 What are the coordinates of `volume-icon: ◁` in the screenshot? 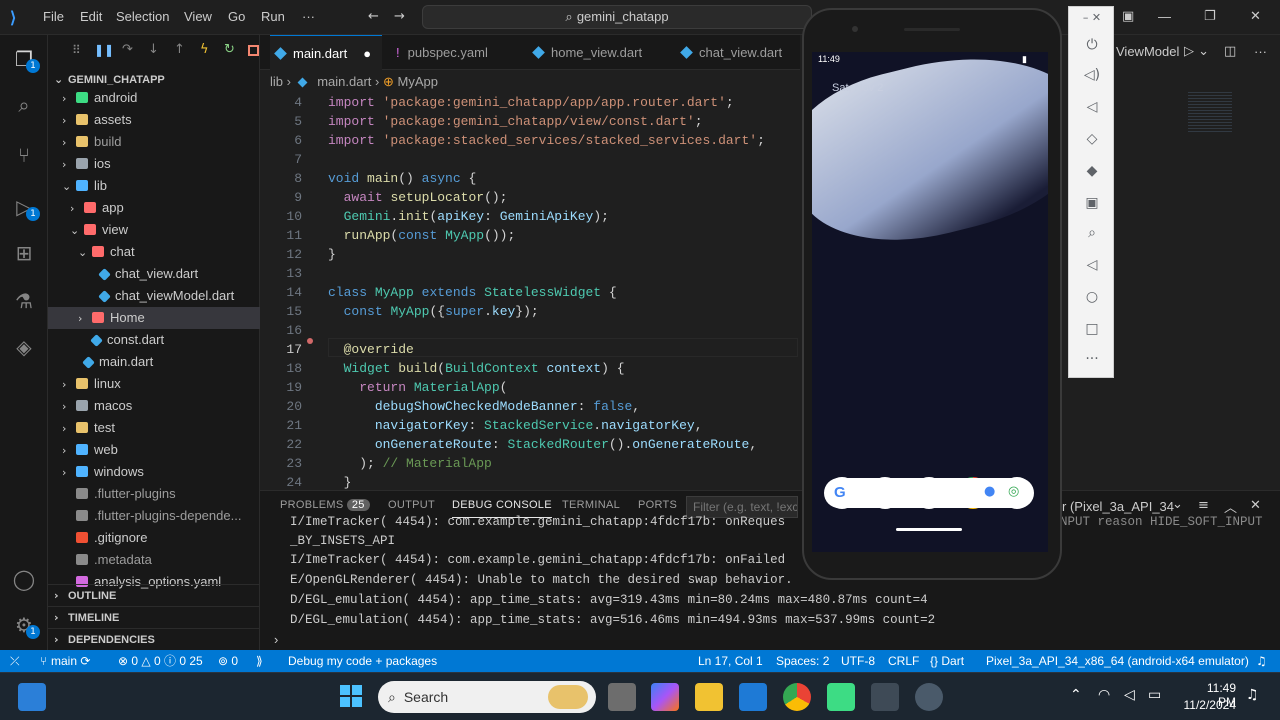 It's located at (1129, 695).